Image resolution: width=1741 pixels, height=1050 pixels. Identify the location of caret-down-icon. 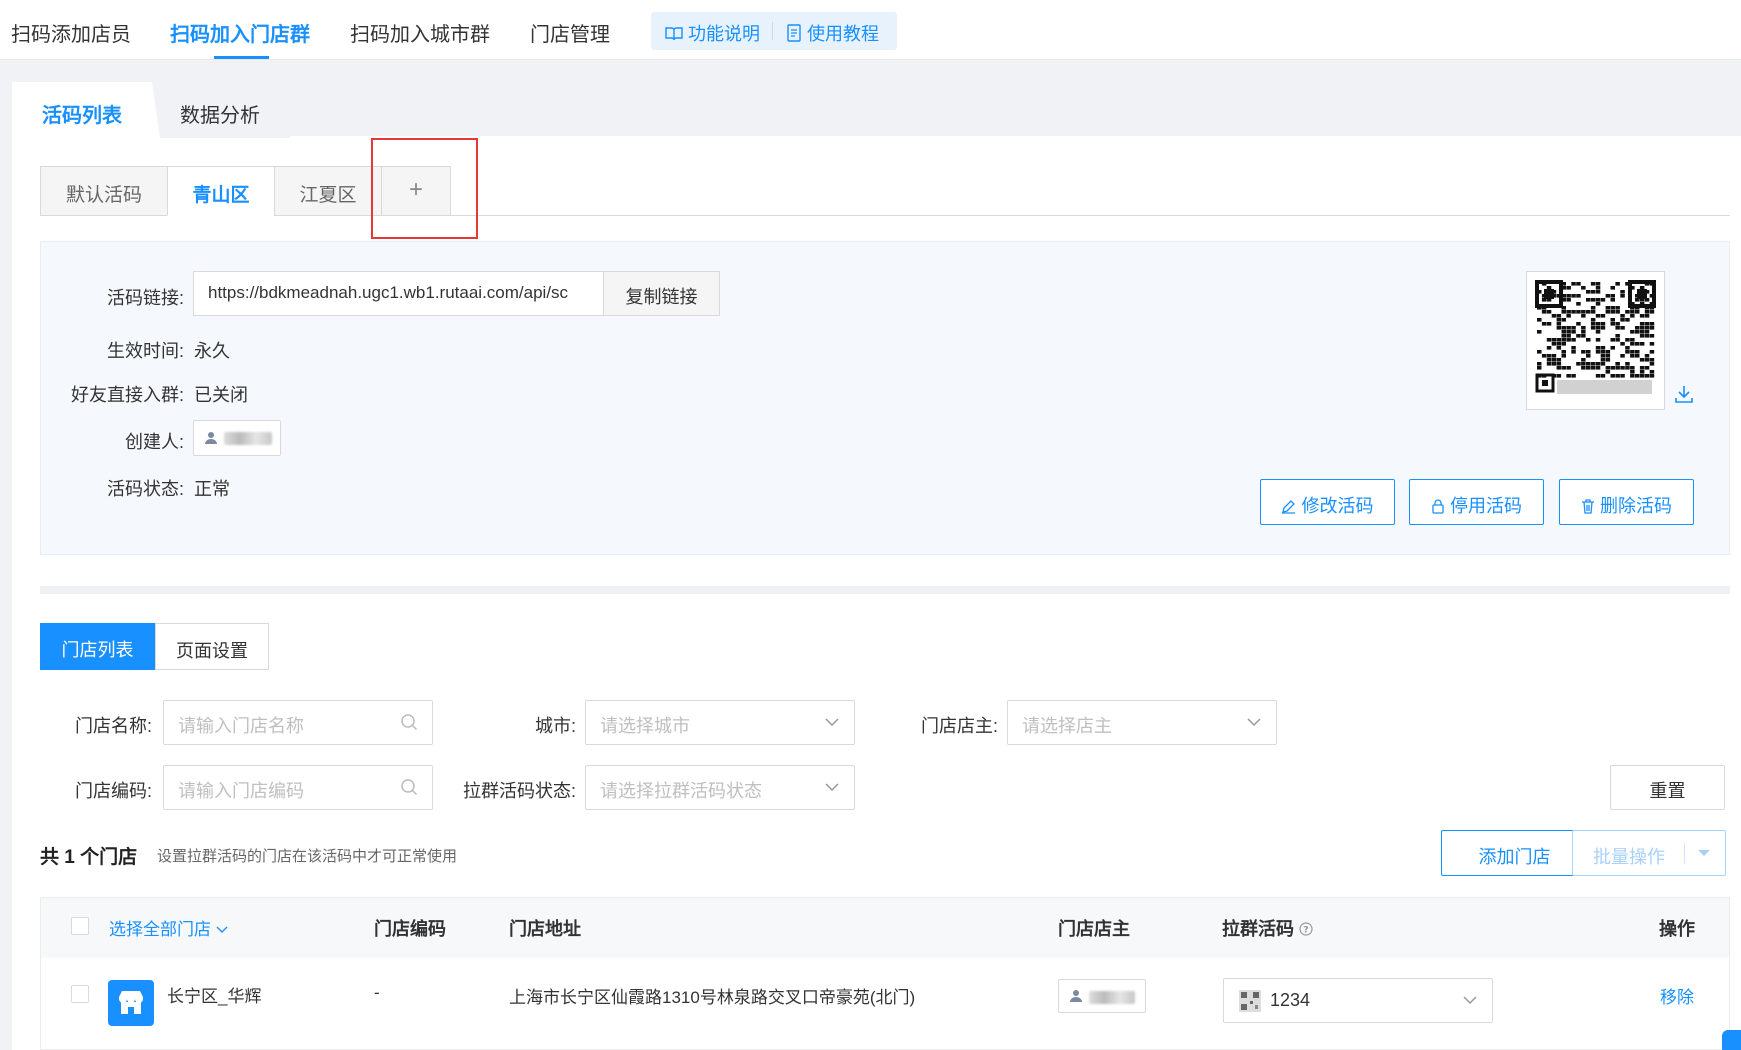
(1704, 853).